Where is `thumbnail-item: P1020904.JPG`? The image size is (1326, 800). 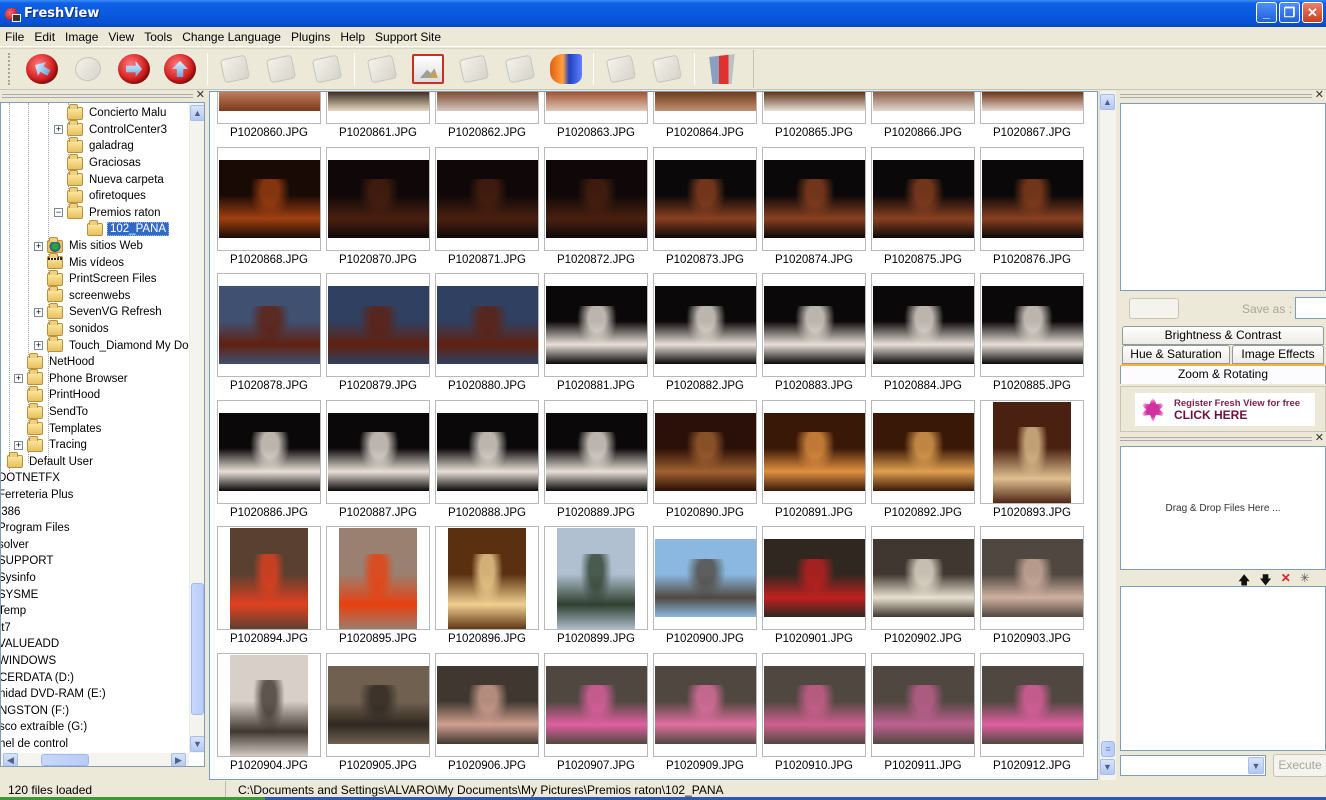 thumbnail-item: P1020904.JPG is located at coordinates (269, 715).